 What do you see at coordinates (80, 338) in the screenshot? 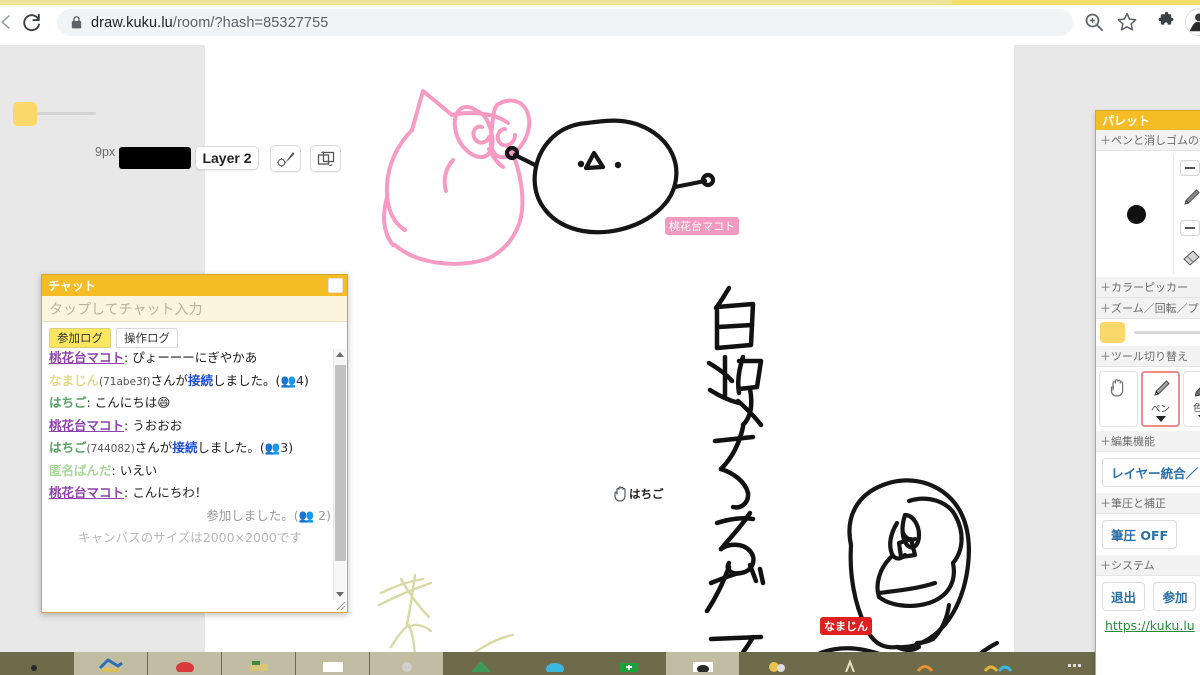
I see `tab-join-log: 参加ログ` at bounding box center [80, 338].